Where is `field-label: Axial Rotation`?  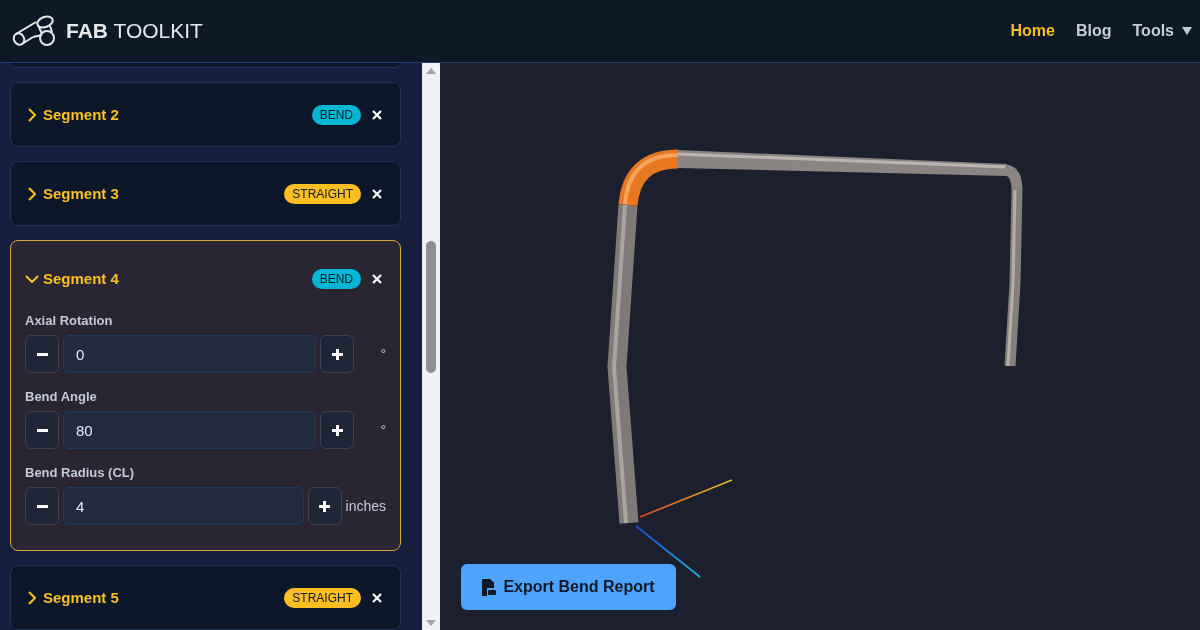 field-label: Axial Rotation is located at coordinates (69, 321).